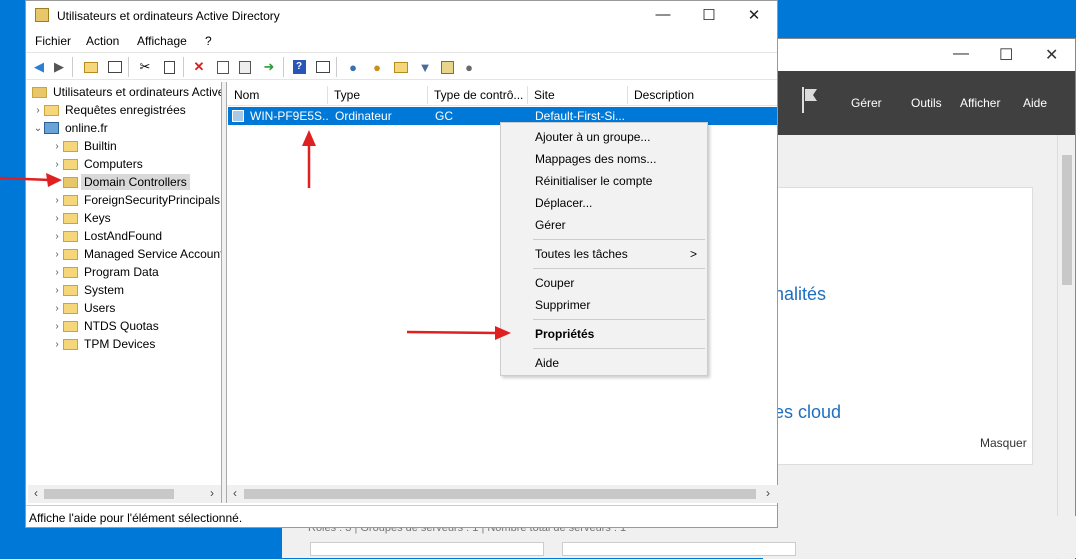 The height and width of the screenshot is (559, 1076). What do you see at coordinates (1067, 220) in the screenshot?
I see `sm-scrollbar-thumb` at bounding box center [1067, 220].